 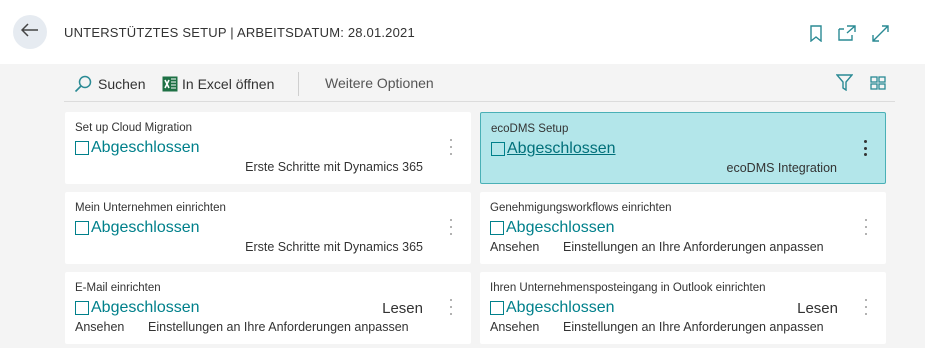 I want to click on layout-icon, so click(x=878, y=85).